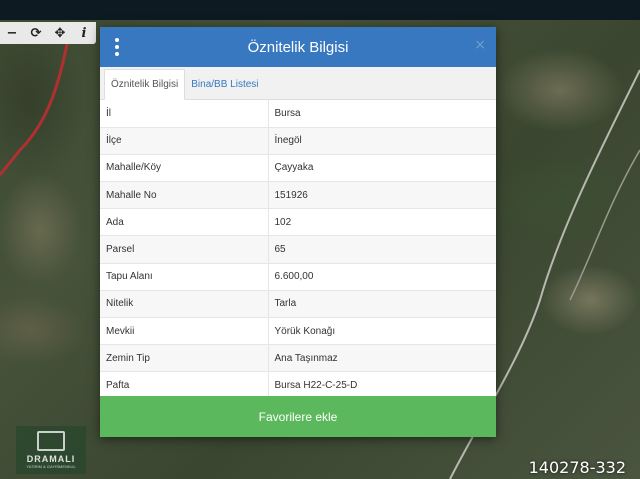 This screenshot has height=479, width=640. I want to click on row-value: 6.600,00, so click(382, 277).